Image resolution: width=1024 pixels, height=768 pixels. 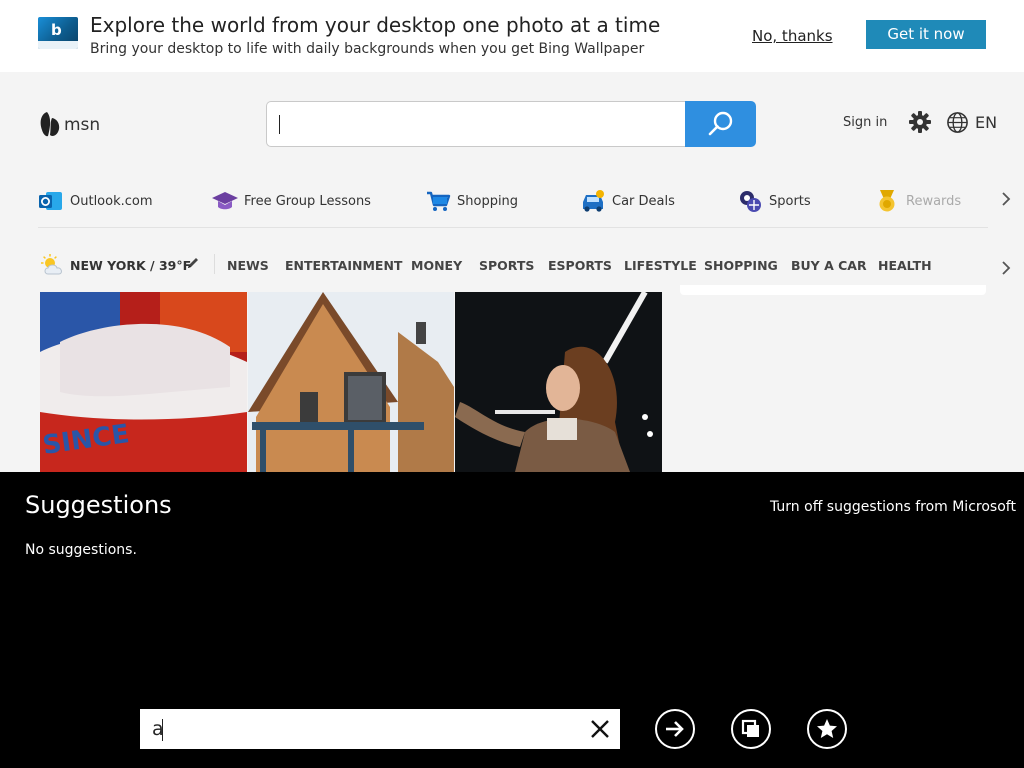 I want to click on nav-separator, so click(x=214, y=264).